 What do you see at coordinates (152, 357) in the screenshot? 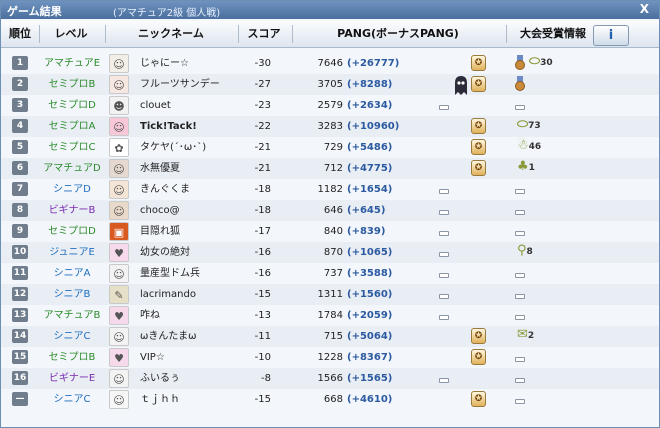
I see `player-nickname: VIP☆` at bounding box center [152, 357].